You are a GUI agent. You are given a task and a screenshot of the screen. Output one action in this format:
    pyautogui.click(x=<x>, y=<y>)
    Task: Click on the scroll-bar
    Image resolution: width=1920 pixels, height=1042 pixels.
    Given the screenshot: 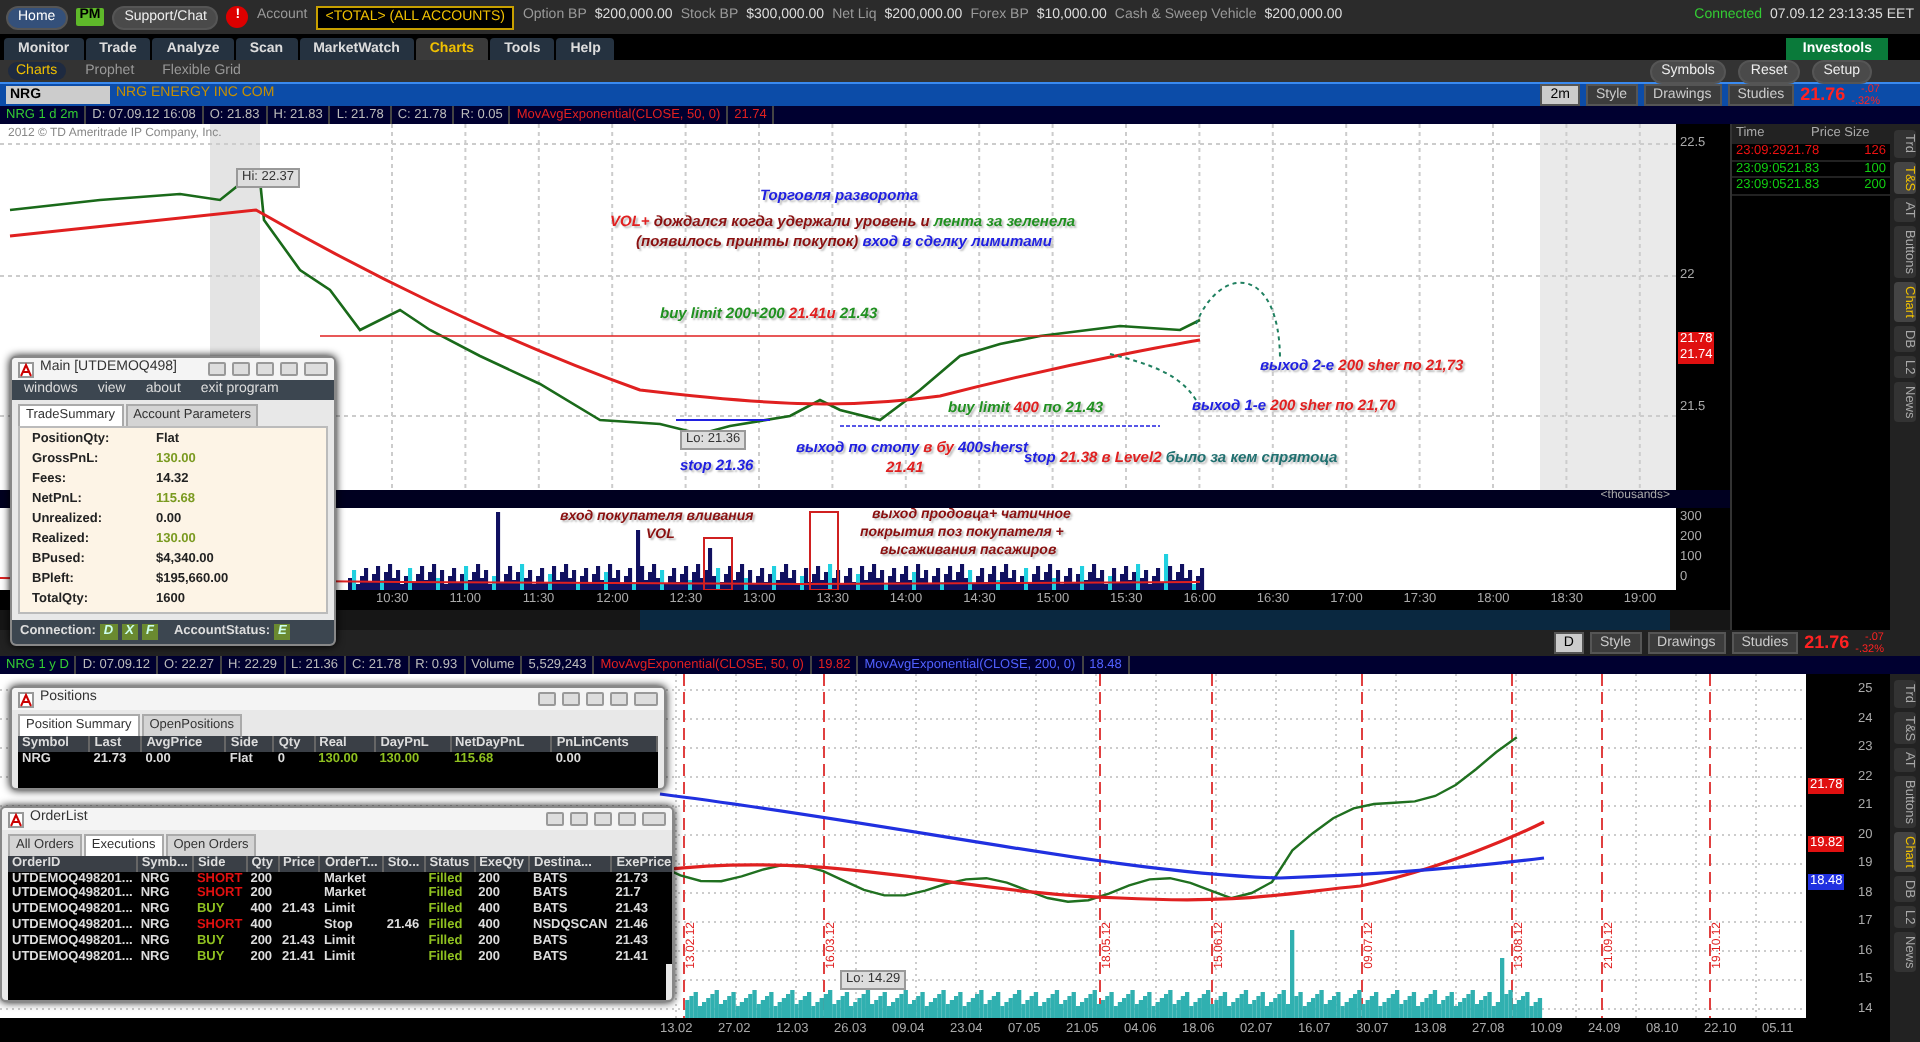 What is the action you would take?
    pyautogui.click(x=1155, y=620)
    